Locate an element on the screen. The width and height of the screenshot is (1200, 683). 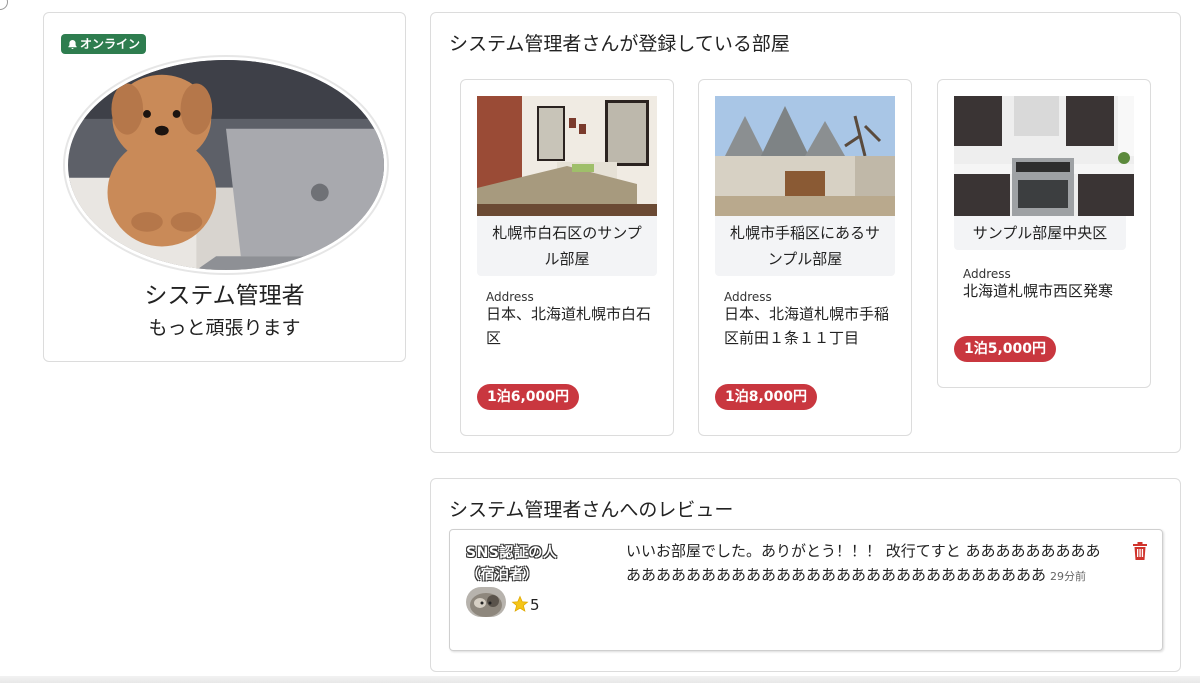
online-status-label: オンライン is located at coordinates (110, 44).